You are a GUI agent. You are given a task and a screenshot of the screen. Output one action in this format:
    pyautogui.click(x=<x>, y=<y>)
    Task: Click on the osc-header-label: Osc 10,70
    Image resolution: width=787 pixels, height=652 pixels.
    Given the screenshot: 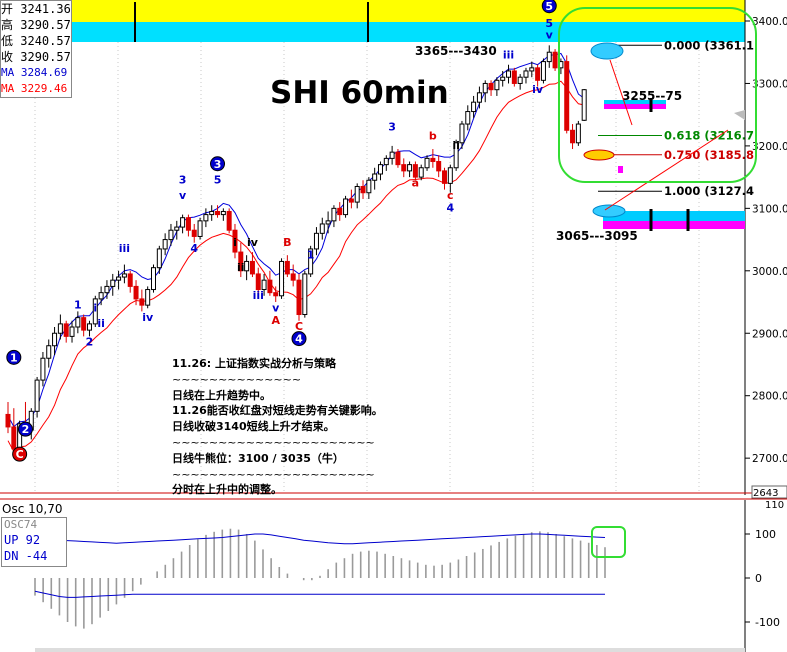 What is the action you would take?
    pyautogui.click(x=32, y=509)
    